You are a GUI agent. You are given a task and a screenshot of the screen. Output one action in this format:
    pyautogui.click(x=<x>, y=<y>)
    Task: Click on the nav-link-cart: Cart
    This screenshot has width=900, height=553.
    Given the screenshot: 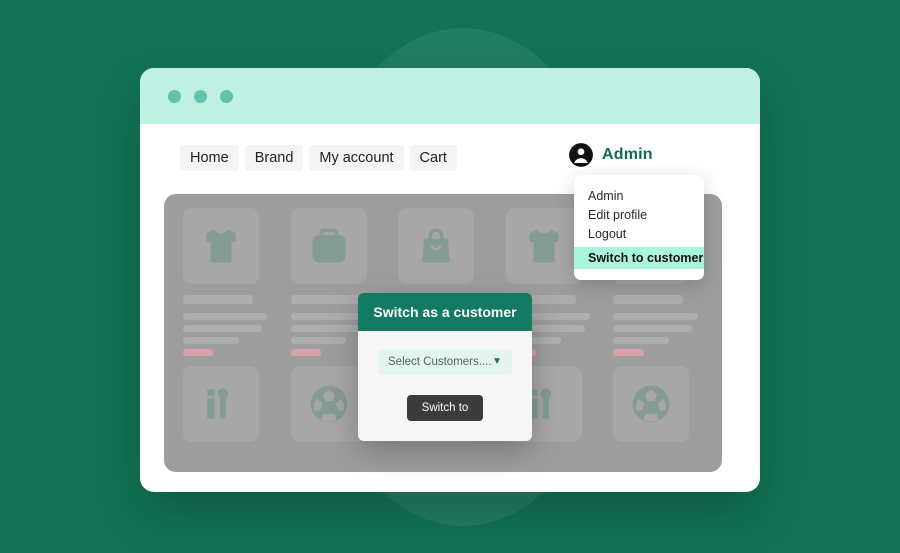 What is the action you would take?
    pyautogui.click(x=433, y=158)
    